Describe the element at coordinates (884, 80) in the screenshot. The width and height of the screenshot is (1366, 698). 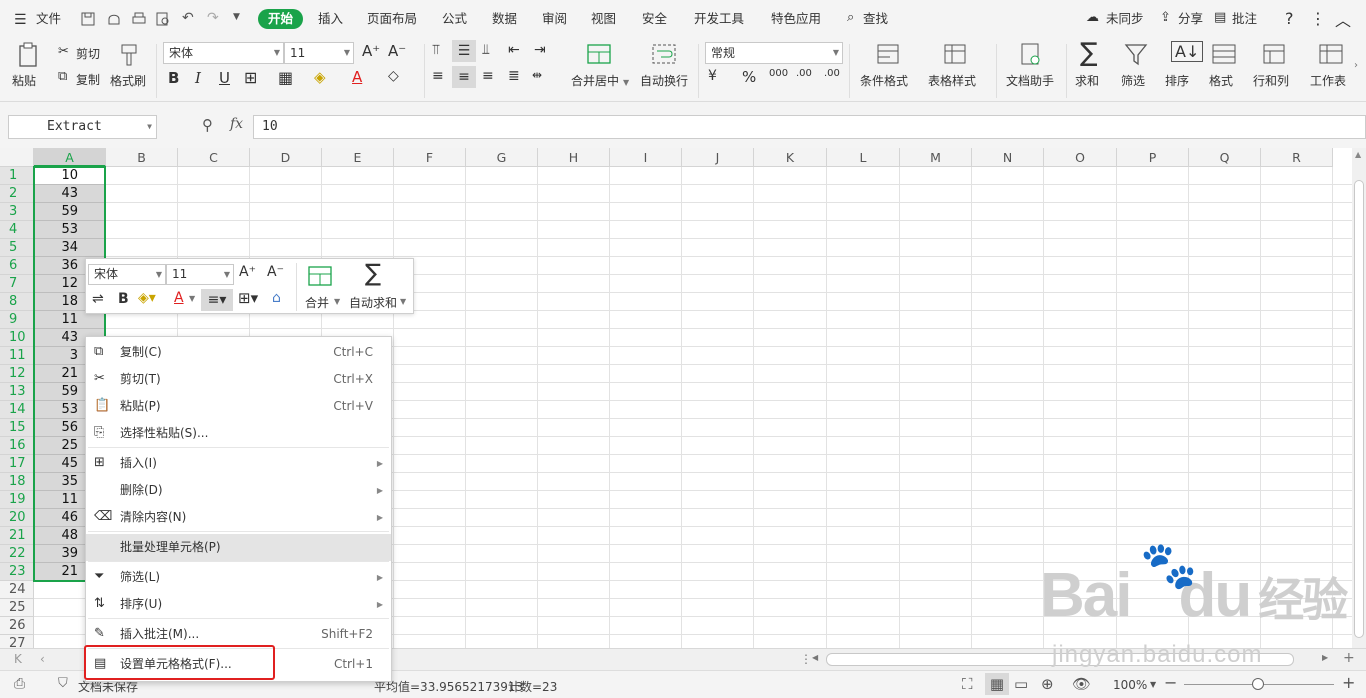
I see `conditional-format-button: 条件格式` at that location.